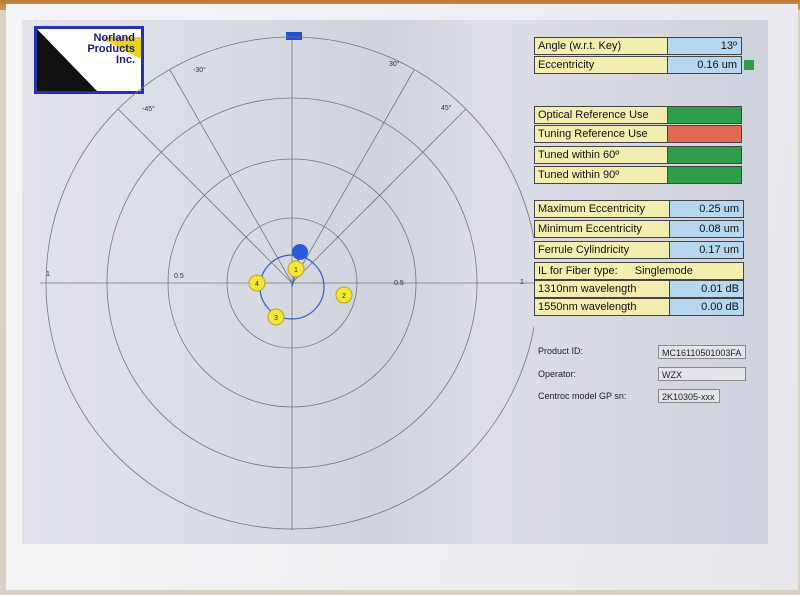  I want to click on max-ecc-row: Maximum Eccentricity 0.25 um, so click(639, 209).